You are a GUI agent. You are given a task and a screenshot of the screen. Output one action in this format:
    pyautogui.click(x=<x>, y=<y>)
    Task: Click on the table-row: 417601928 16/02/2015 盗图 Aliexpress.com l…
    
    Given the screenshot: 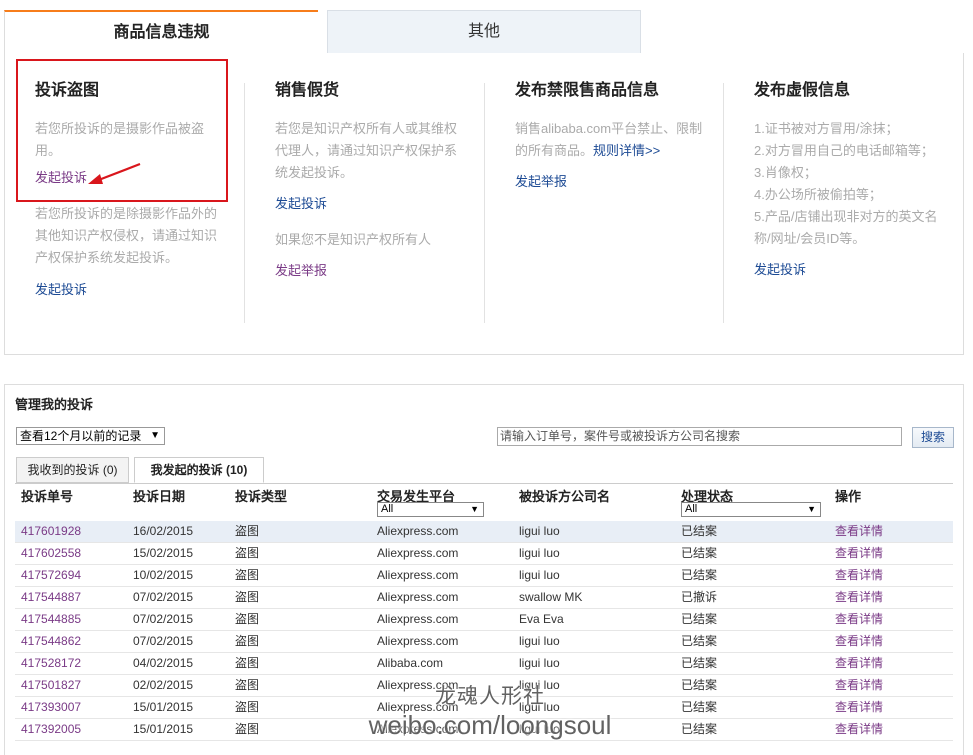 What is the action you would take?
    pyautogui.click(x=484, y=532)
    